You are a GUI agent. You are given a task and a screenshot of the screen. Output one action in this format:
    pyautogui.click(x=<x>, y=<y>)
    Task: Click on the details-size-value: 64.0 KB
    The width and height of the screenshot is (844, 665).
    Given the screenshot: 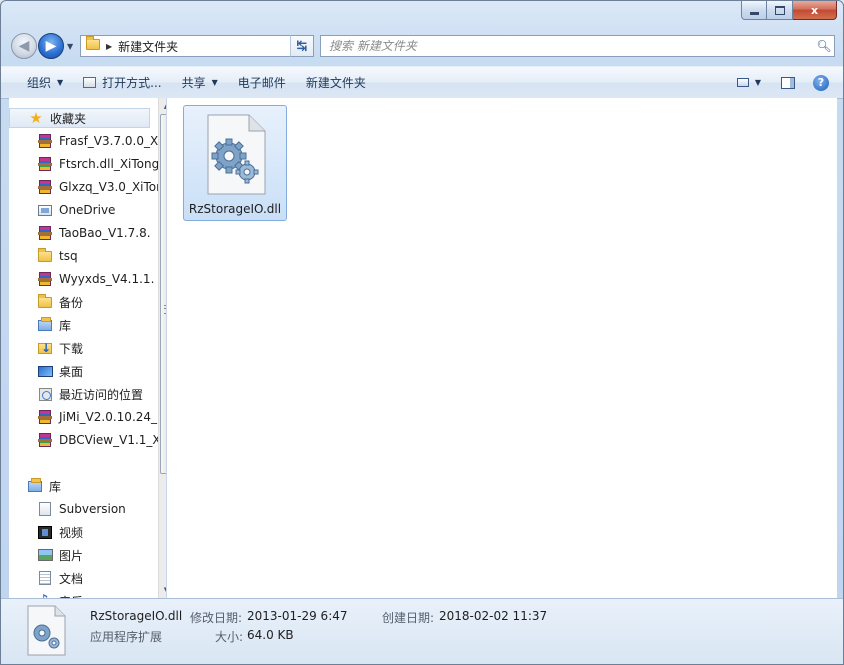 What is the action you would take?
    pyautogui.click(x=270, y=635)
    